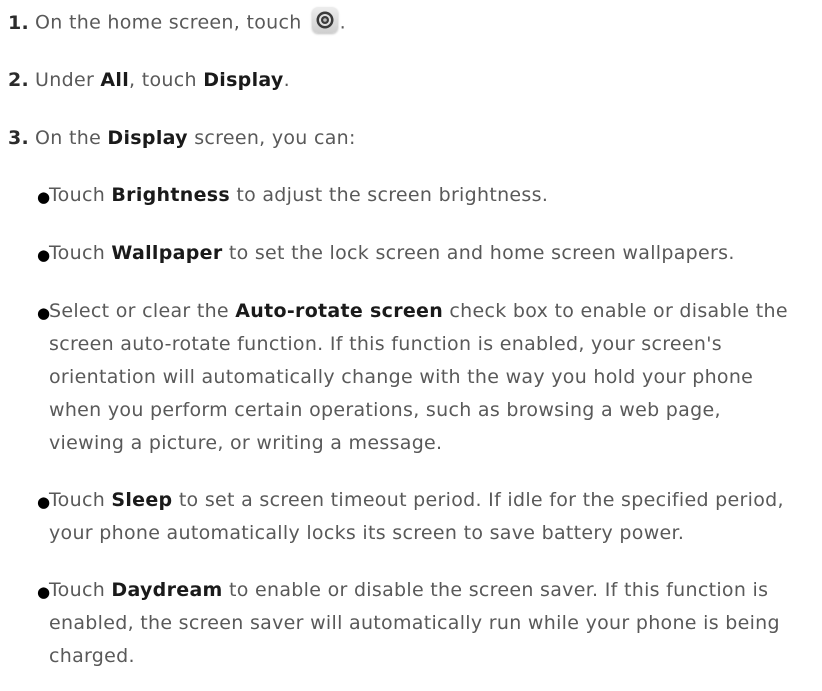 Image resolution: width=822 pixels, height=691 pixels. Describe the element at coordinates (68, 138) in the screenshot. I see `step-text: On the` at that location.